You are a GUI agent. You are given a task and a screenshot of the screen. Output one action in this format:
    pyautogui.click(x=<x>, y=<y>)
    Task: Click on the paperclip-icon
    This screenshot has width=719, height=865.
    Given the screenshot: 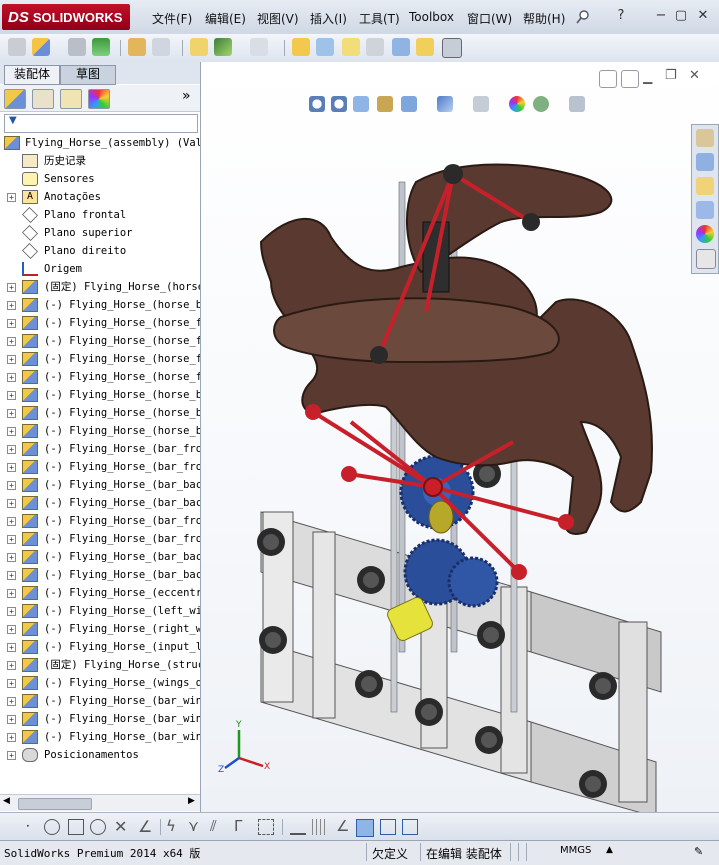 What is the action you would take?
    pyautogui.click(x=77, y=47)
    